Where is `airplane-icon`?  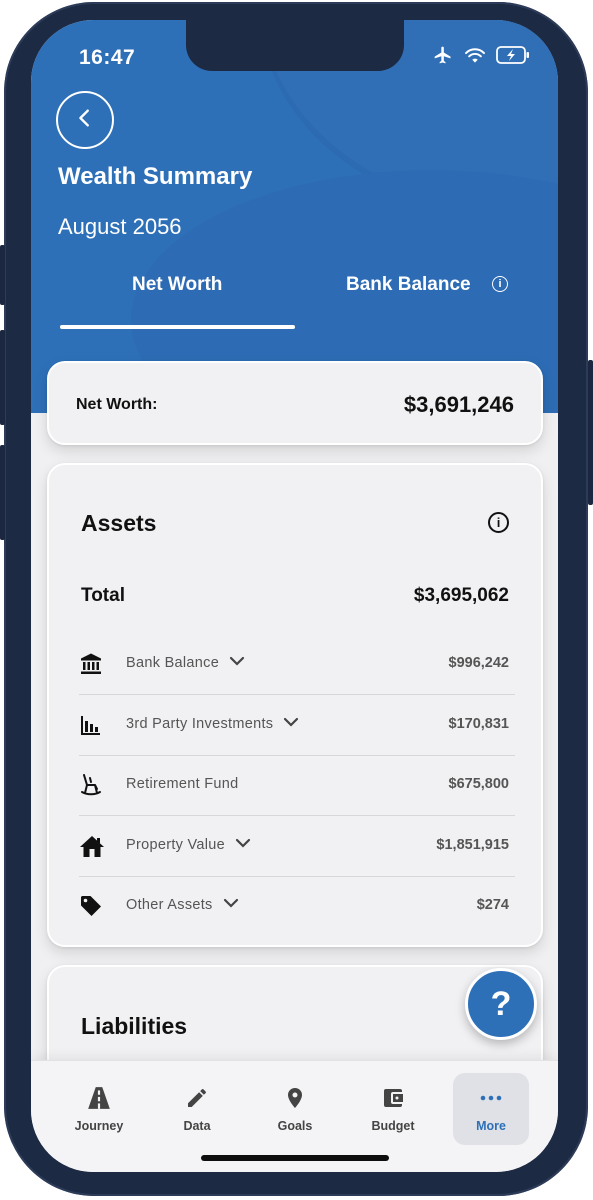
airplane-icon is located at coordinates (443, 57).